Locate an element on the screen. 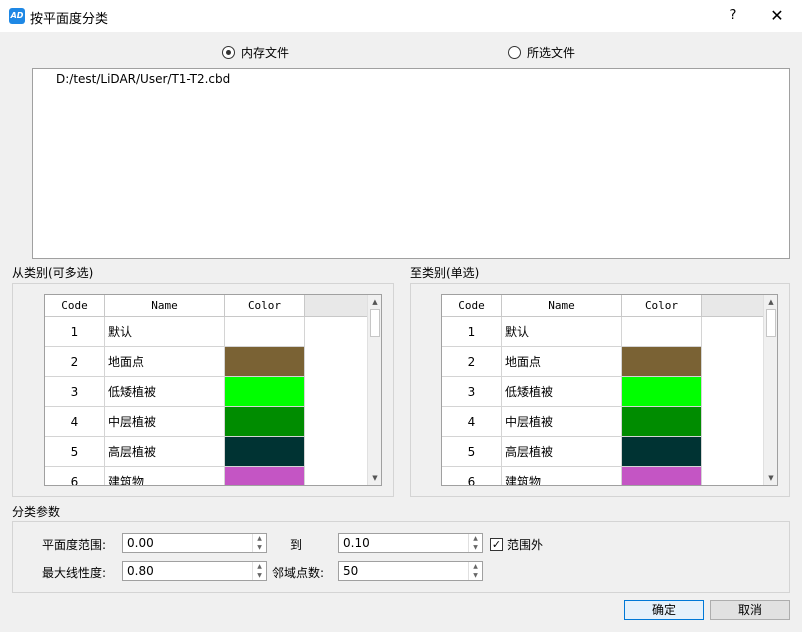 The width and height of the screenshot is (802, 632). table-header: Code Name Color is located at coordinates (603, 306).